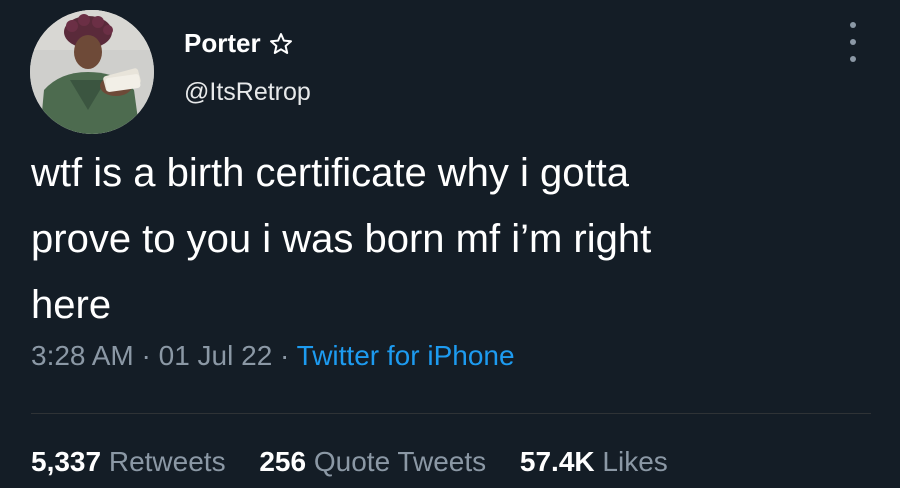  I want to click on likes-count: 57.4K, so click(557, 461).